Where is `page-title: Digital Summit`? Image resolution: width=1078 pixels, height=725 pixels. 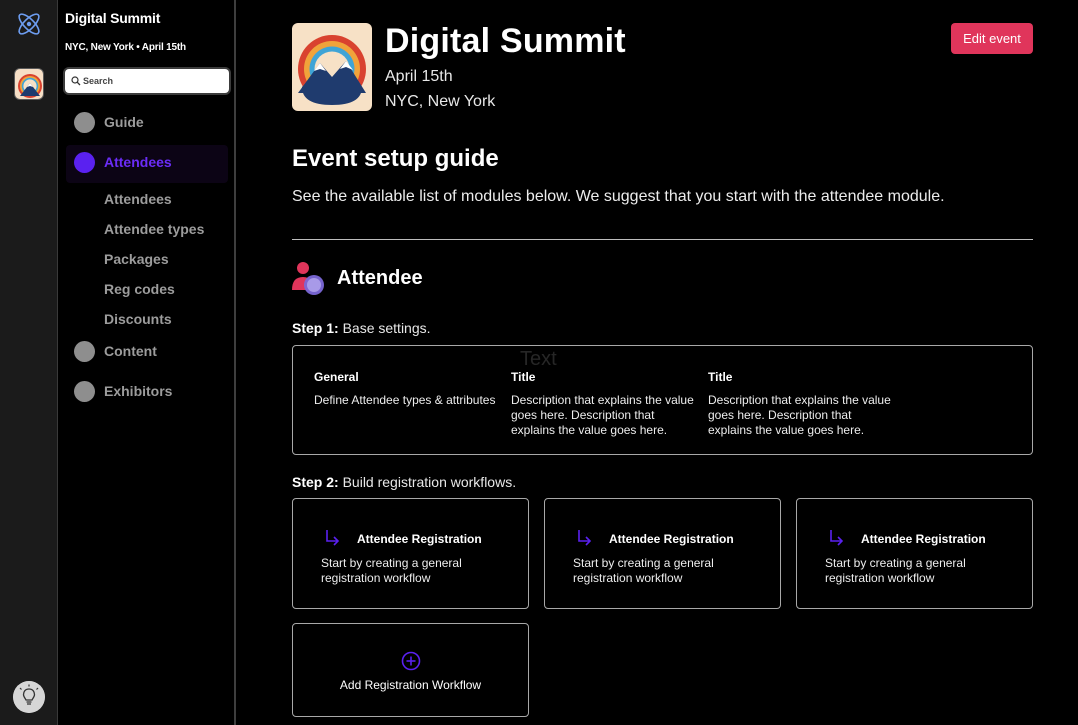 page-title: Digital Summit is located at coordinates (505, 41).